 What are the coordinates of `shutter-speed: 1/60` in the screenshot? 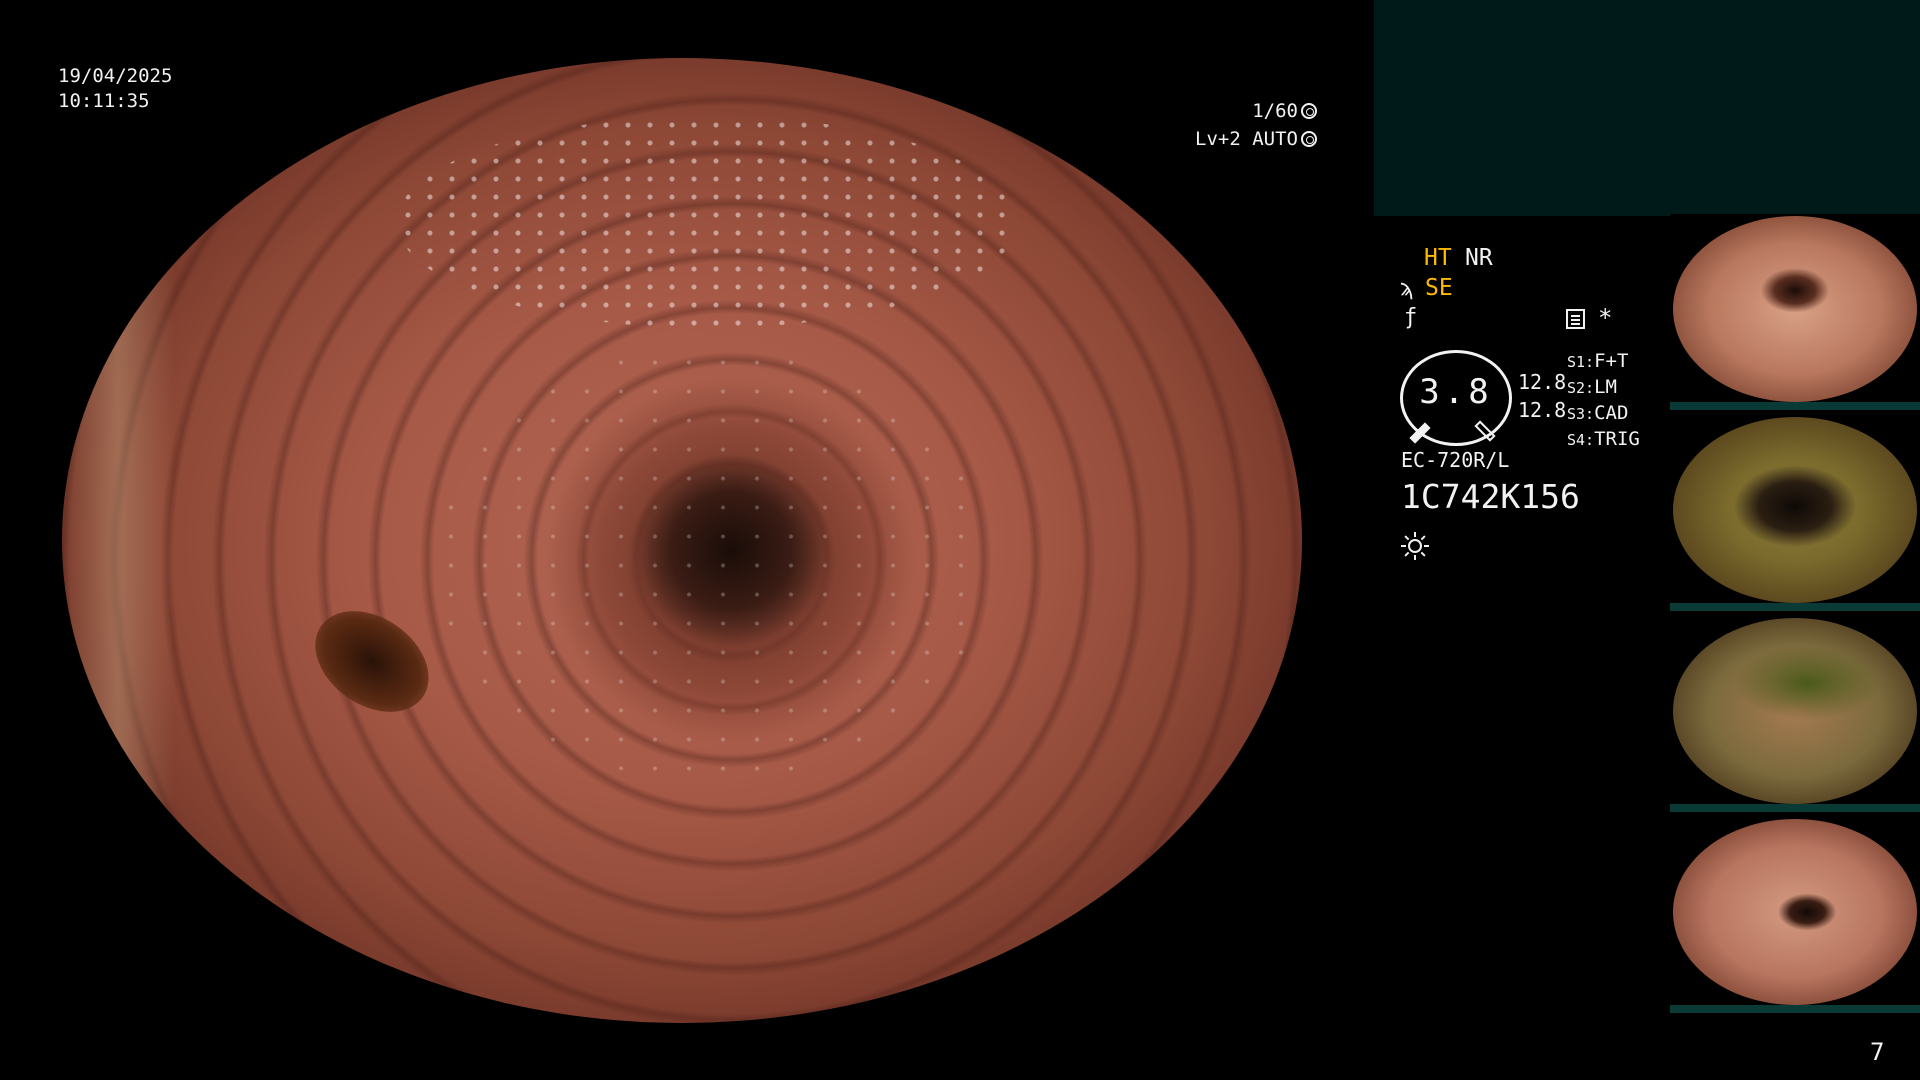 It's located at (1284, 111).